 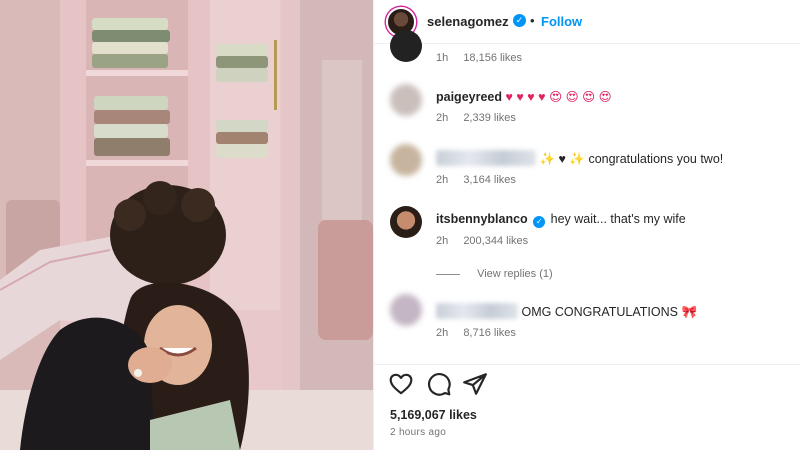 I want to click on comment-likes: 200,344 likes, so click(x=495, y=241).